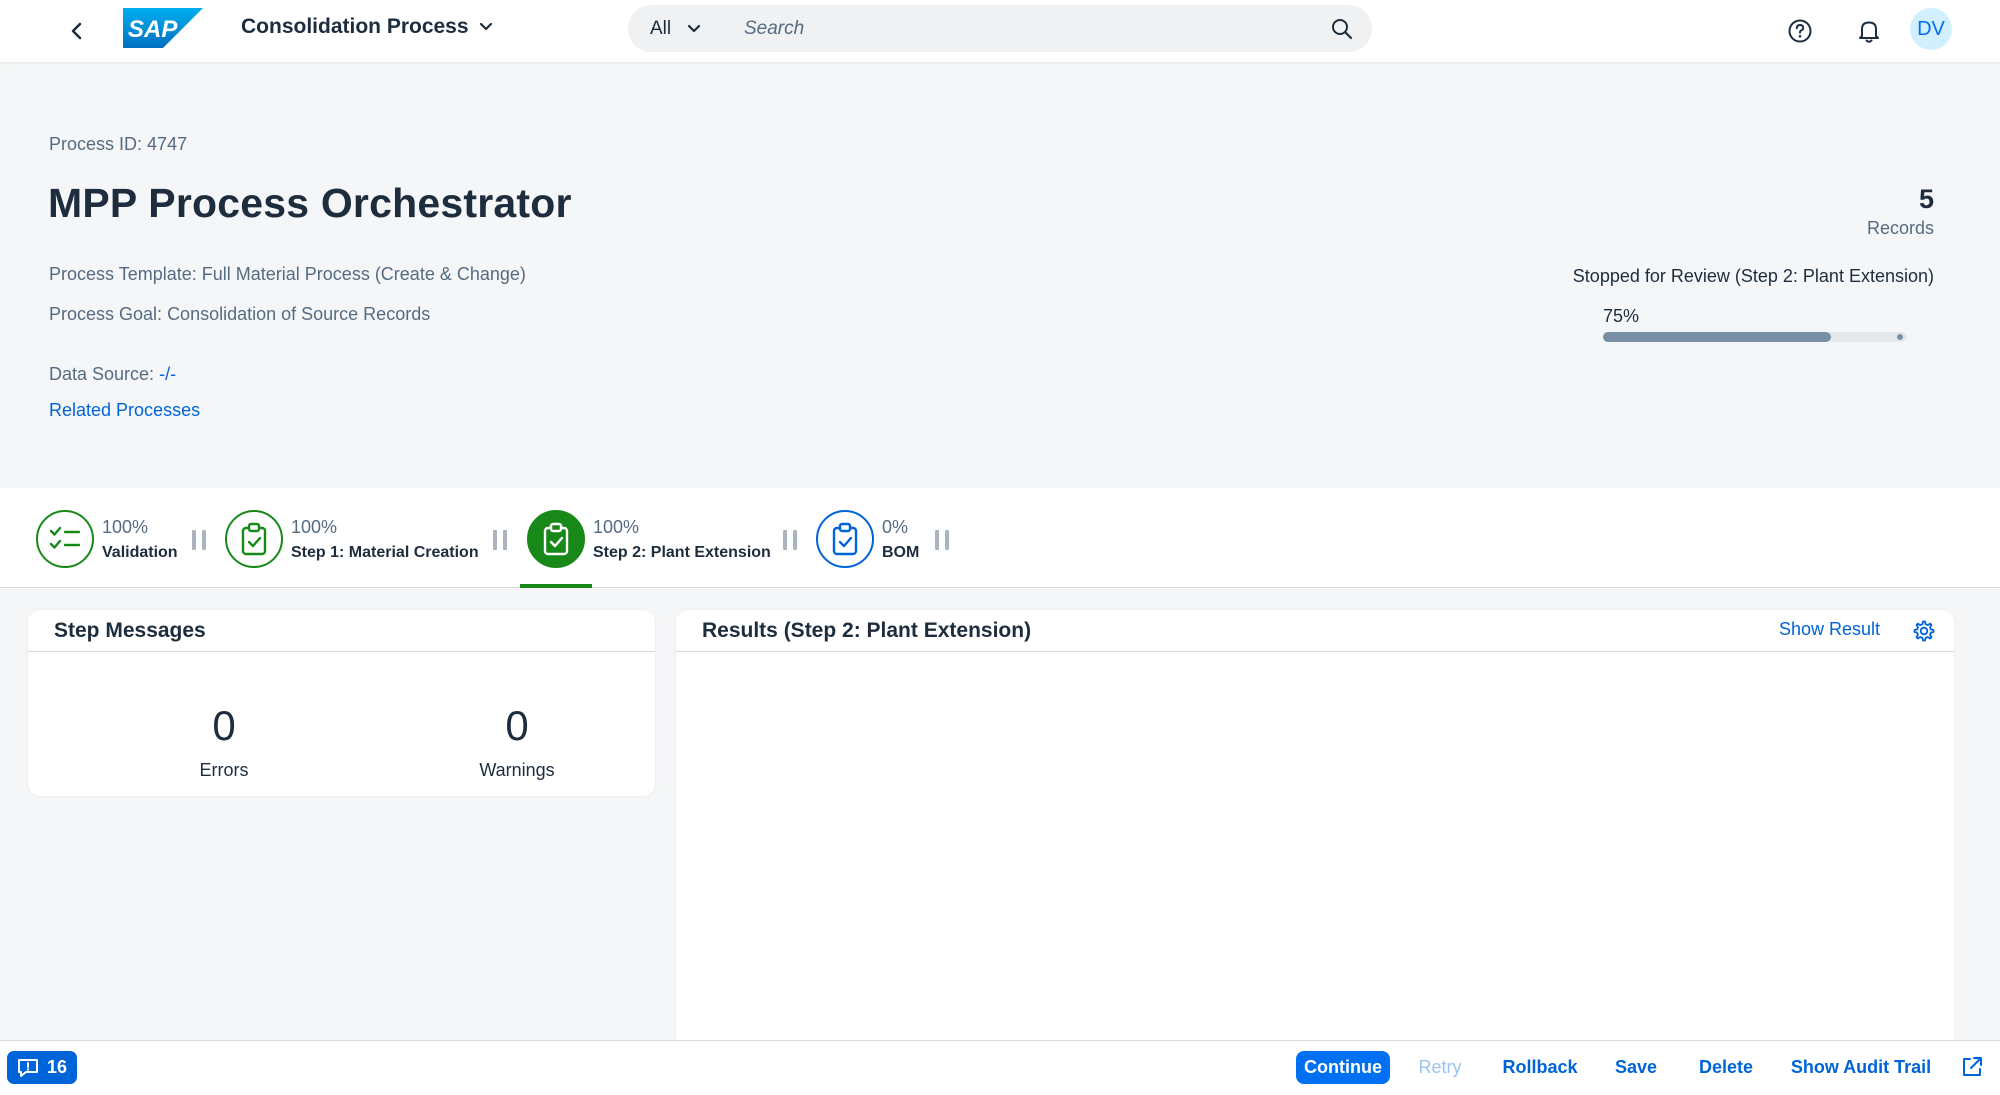 The width and height of the screenshot is (2000, 1095). What do you see at coordinates (1931, 29) in the screenshot?
I see `user-avatar: DV` at bounding box center [1931, 29].